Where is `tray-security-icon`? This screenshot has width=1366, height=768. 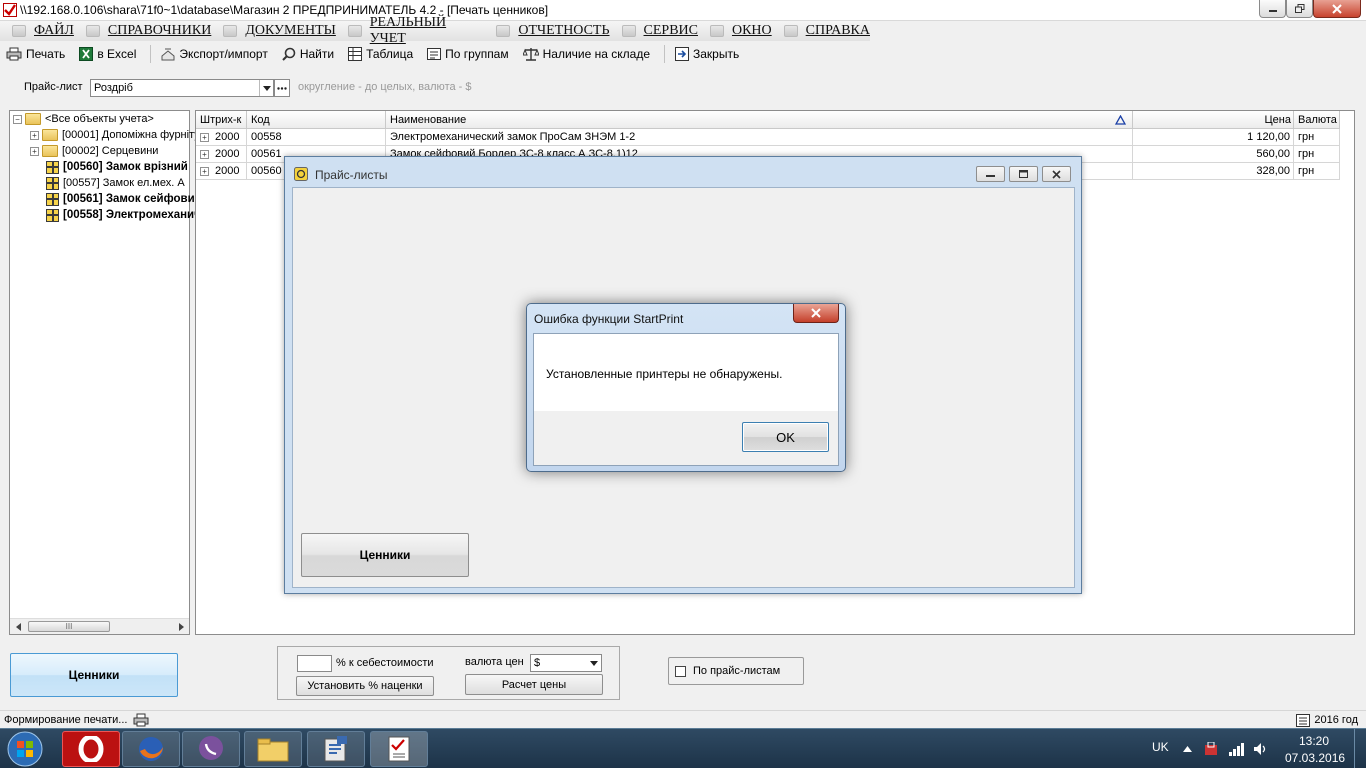 tray-security-icon is located at coordinates (1211, 749).